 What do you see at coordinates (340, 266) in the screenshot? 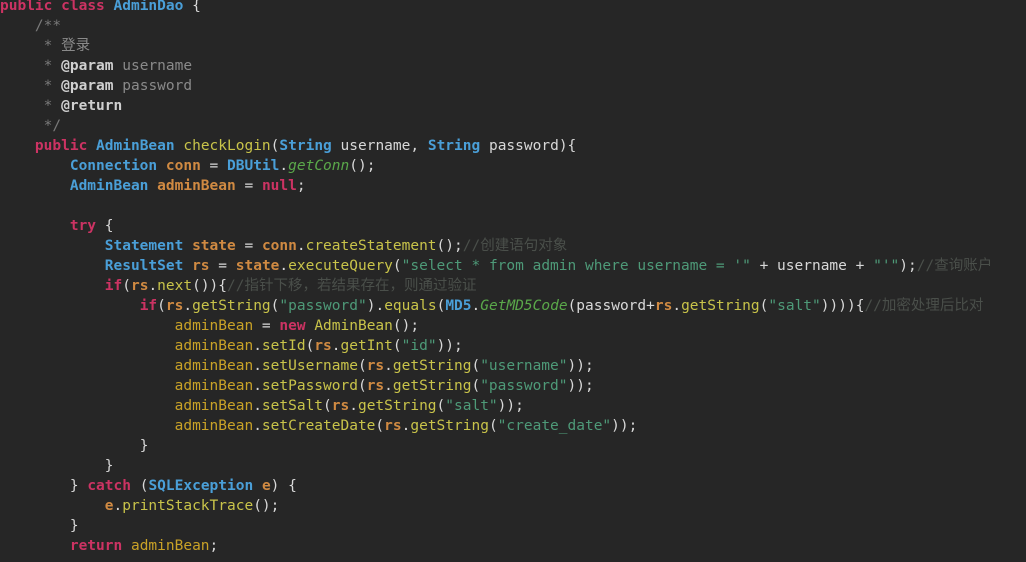
I see `method-executequery: executeQuery` at bounding box center [340, 266].